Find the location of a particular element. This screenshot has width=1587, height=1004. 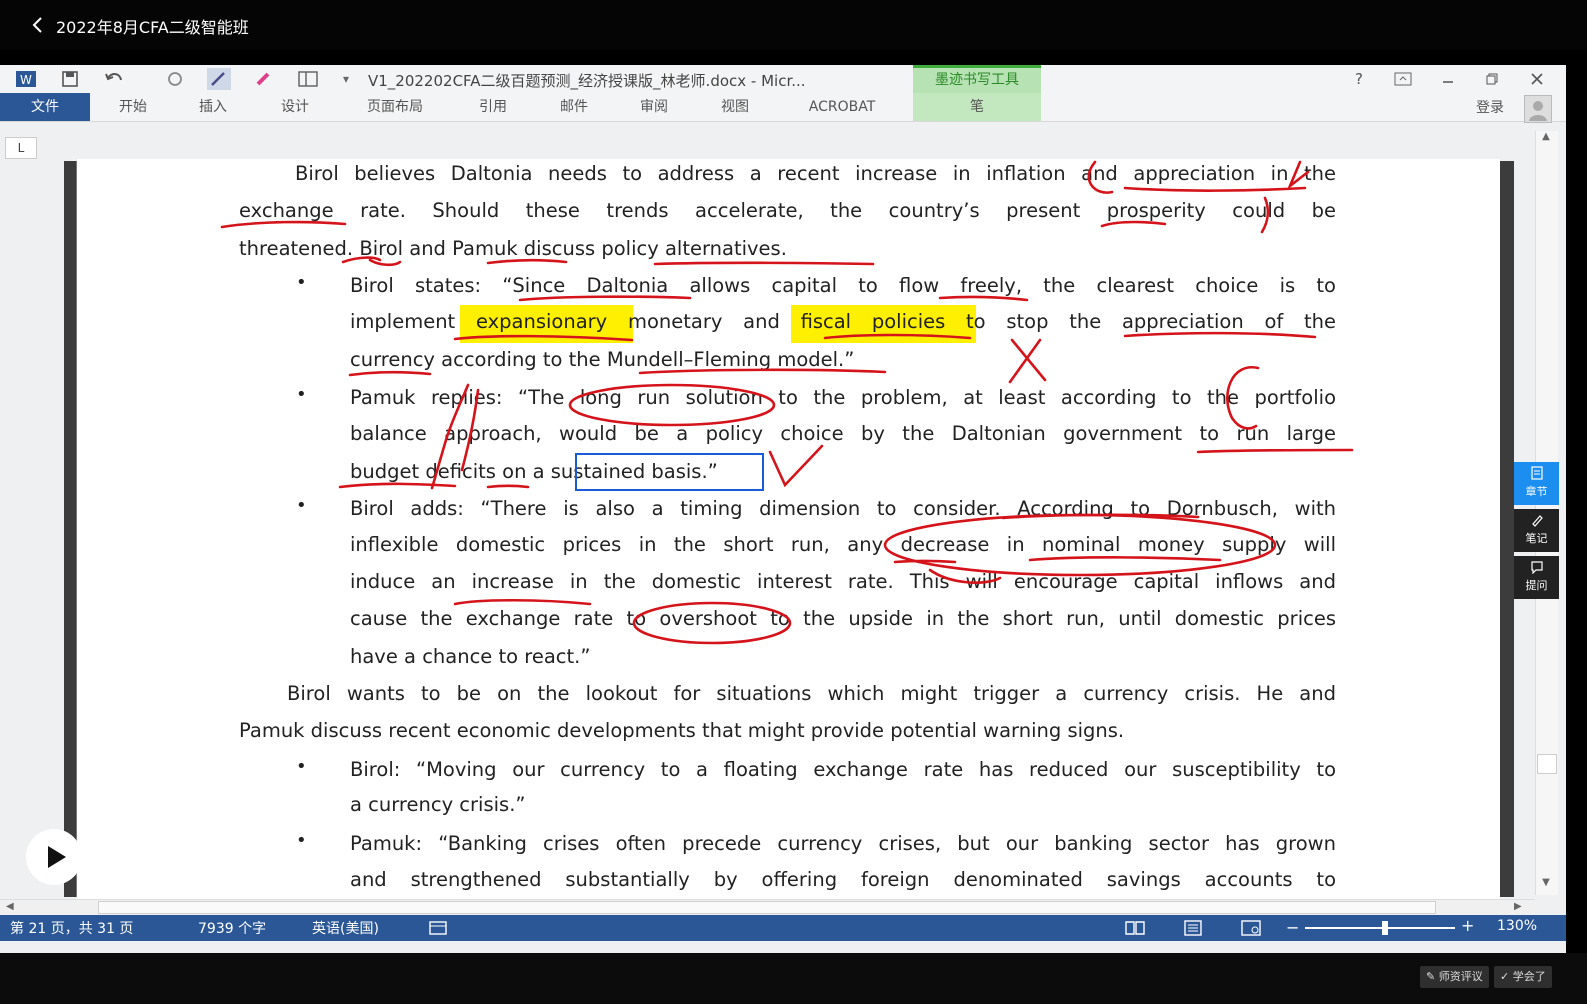

tab-acrobat: ACROBAT is located at coordinates (842, 107).